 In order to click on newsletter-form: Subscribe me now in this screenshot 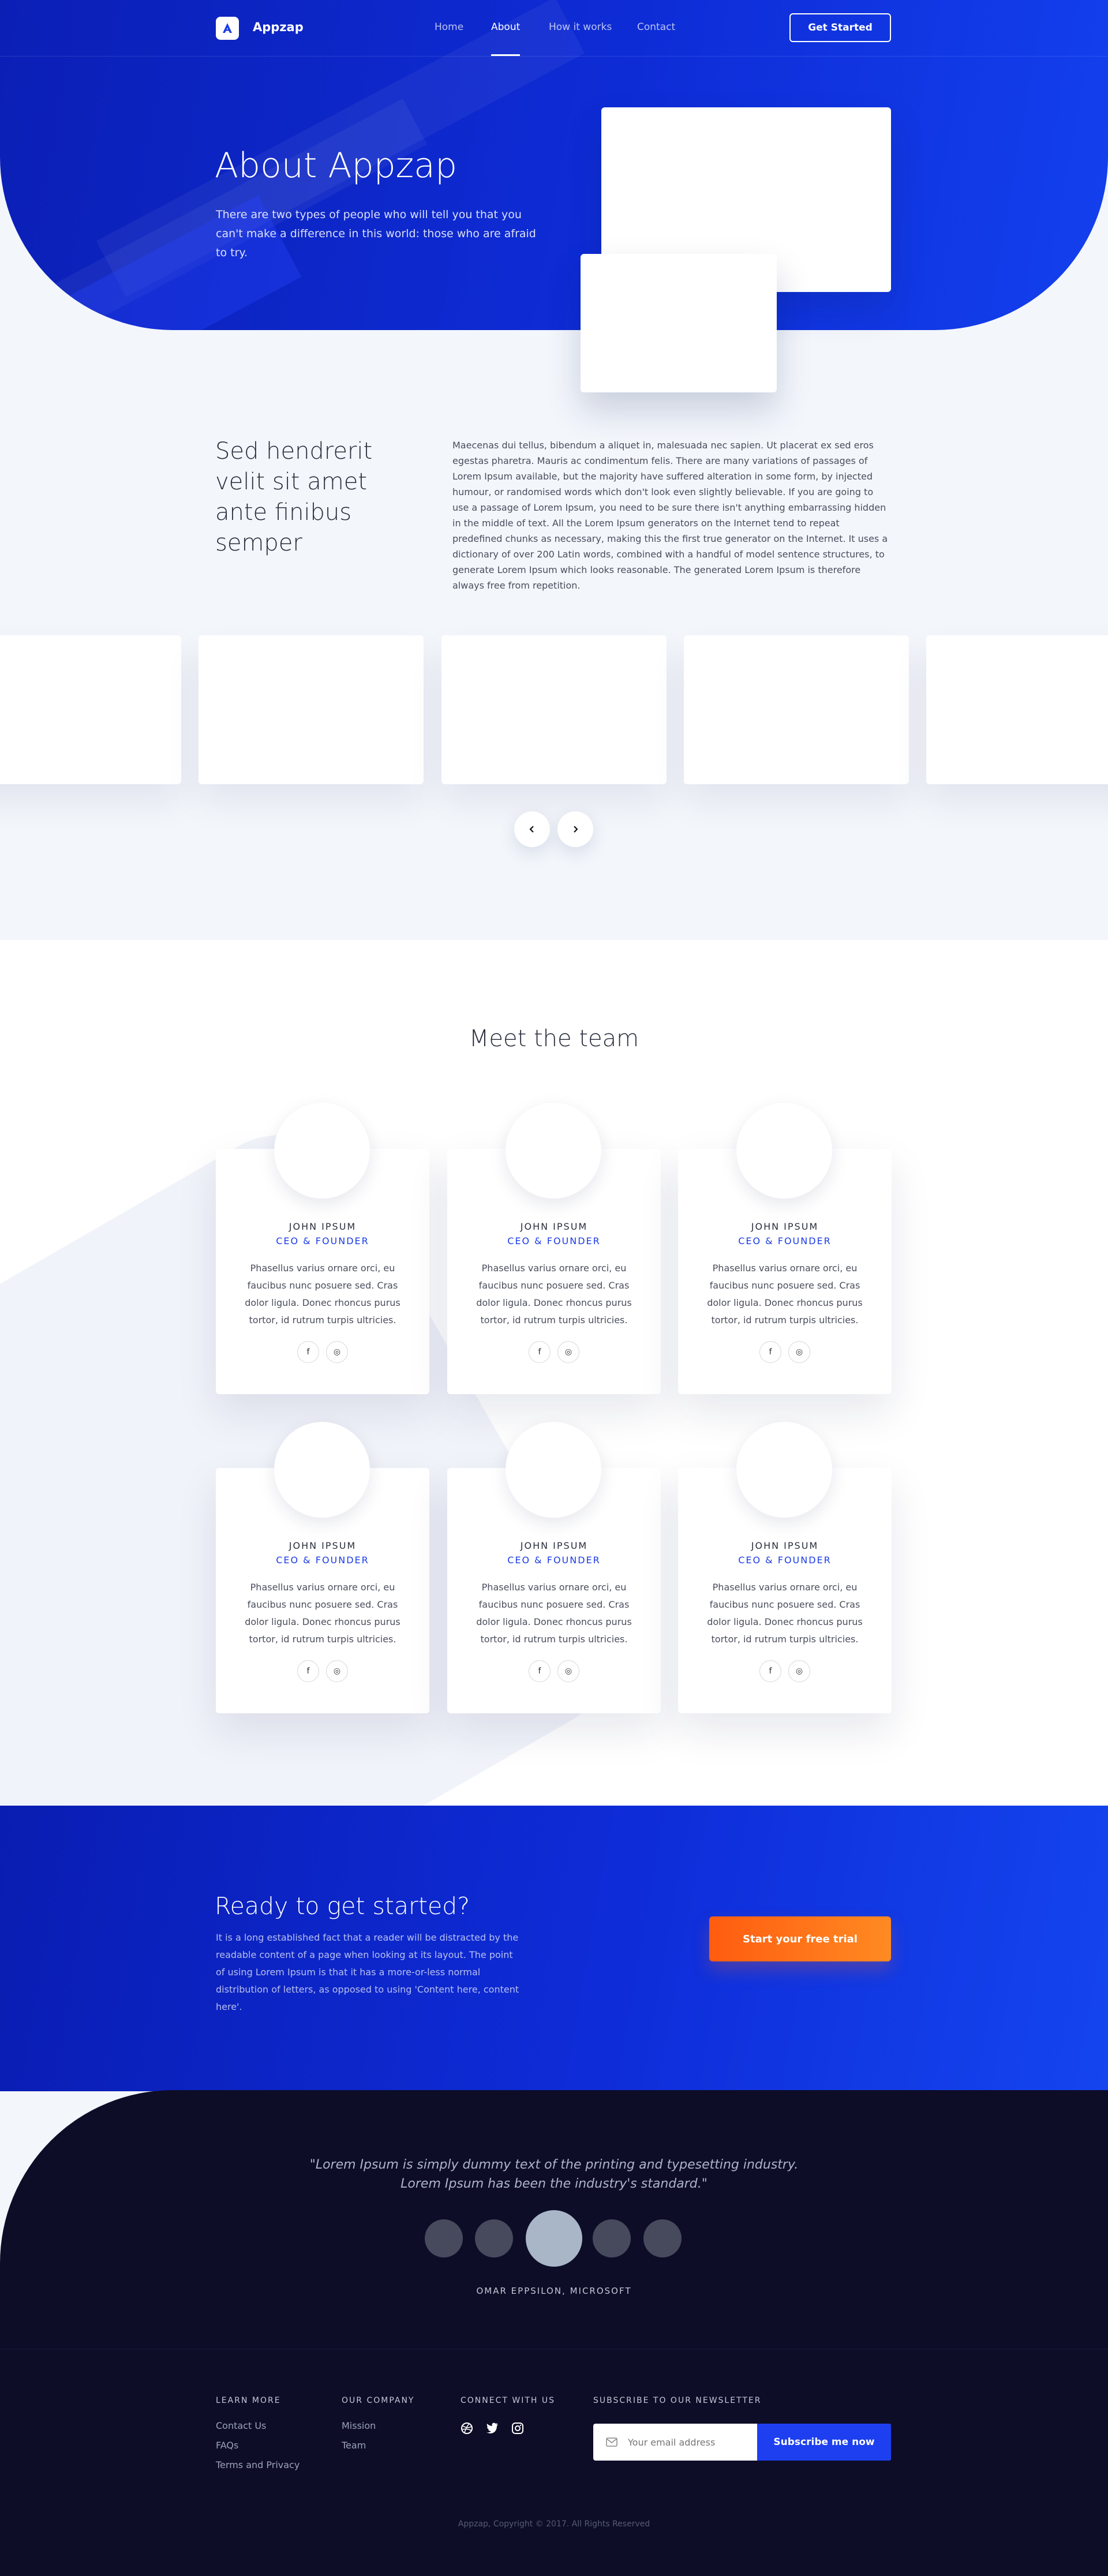, I will do `click(742, 2442)`.